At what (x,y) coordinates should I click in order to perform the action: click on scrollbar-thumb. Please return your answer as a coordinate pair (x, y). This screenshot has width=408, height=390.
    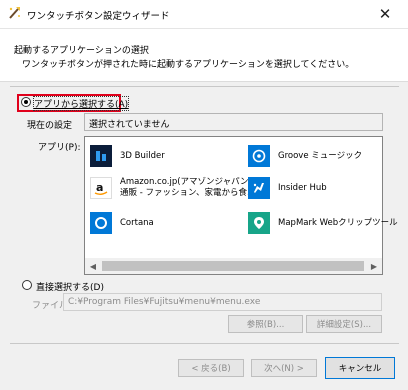
    Looking at the image, I should click on (233, 266).